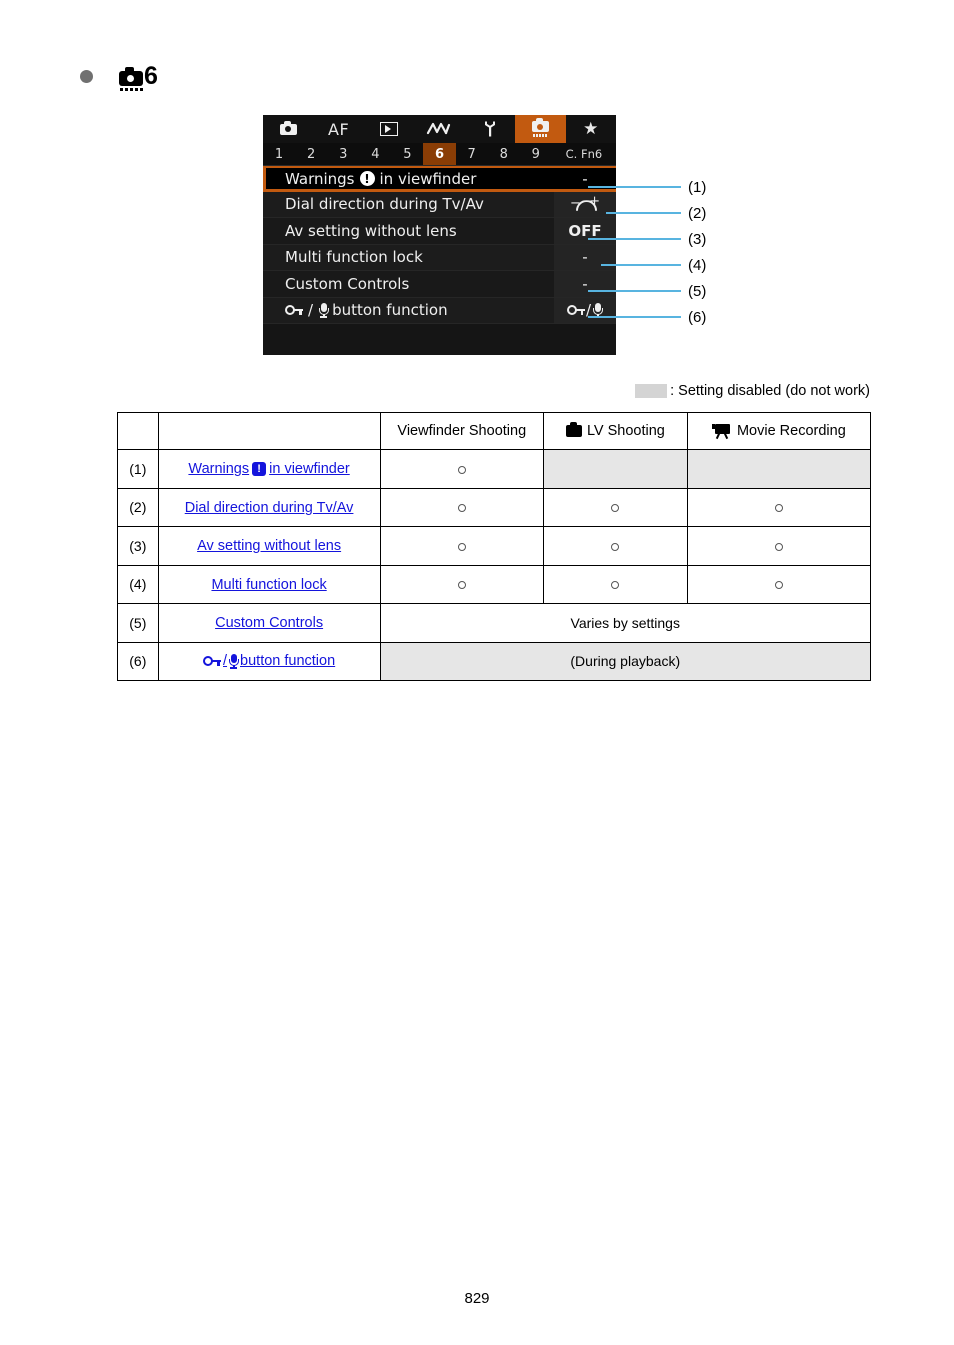 The height and width of the screenshot is (1345, 954). I want to click on row-name-cell: Custom Controls, so click(269, 623).